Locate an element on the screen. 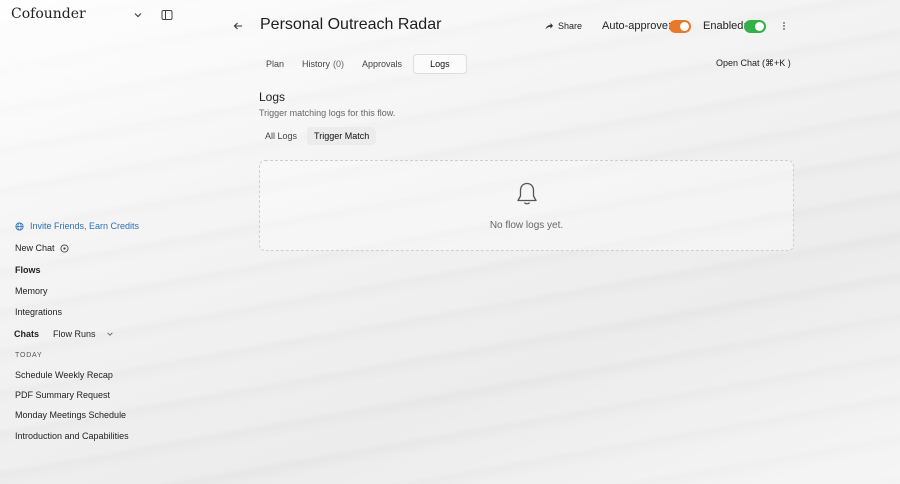 The height and width of the screenshot is (484, 900). enabled-toggle is located at coordinates (755, 26).